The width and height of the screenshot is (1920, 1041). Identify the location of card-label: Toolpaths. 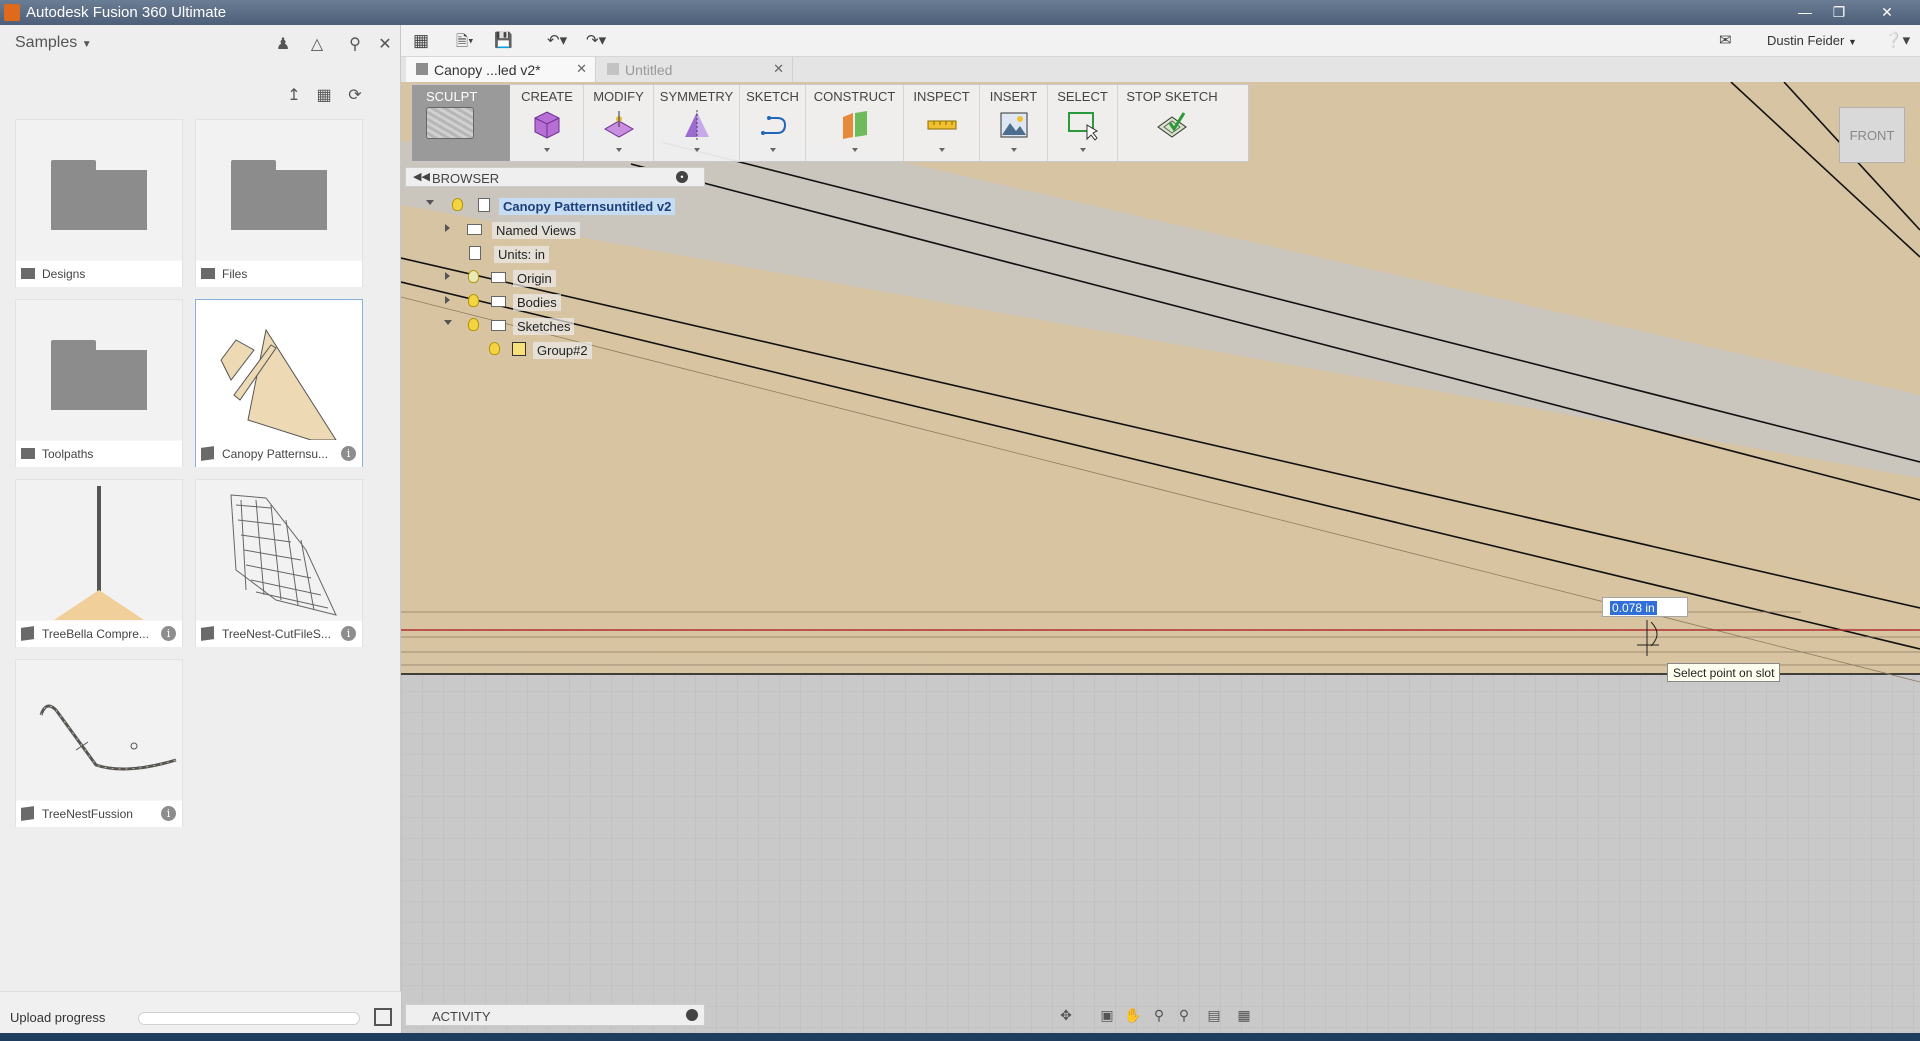
(68, 454).